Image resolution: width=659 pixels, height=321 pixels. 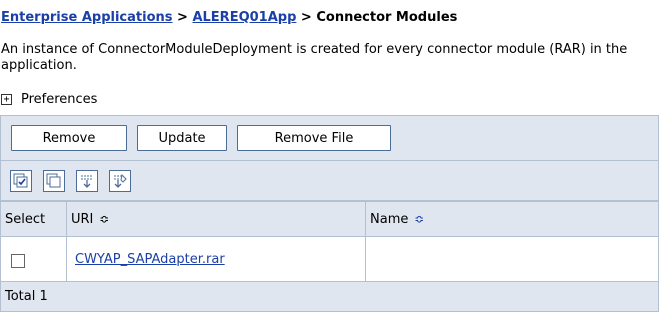 I want to click on clear-filter-icon, so click(x=120, y=180).